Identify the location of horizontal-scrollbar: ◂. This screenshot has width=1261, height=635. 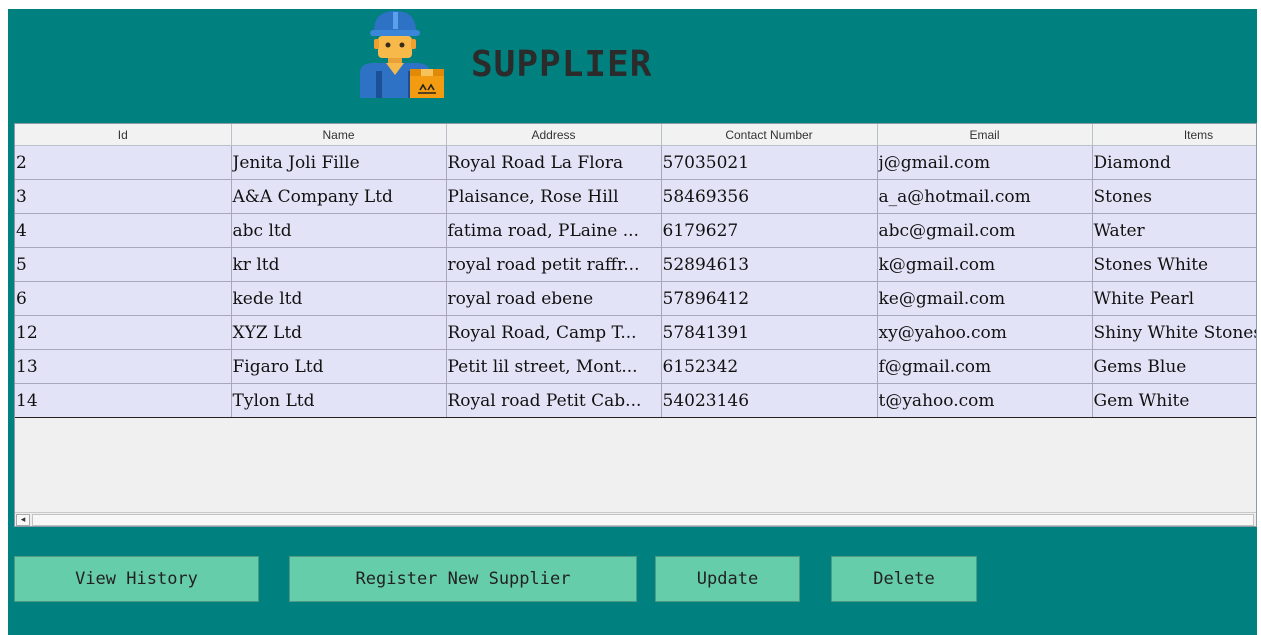
(635, 519).